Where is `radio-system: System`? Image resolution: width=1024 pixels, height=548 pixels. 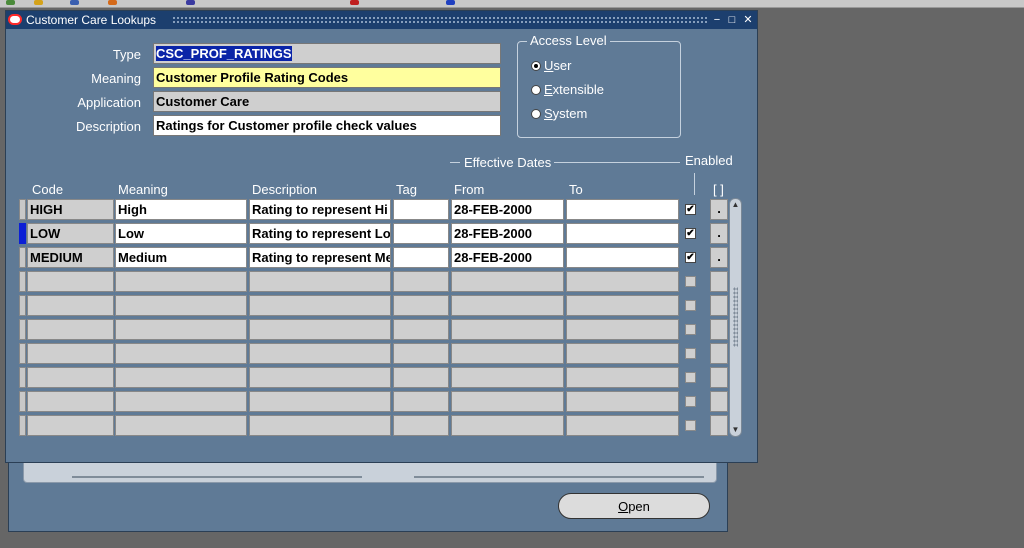
radio-system: System is located at coordinates (559, 113).